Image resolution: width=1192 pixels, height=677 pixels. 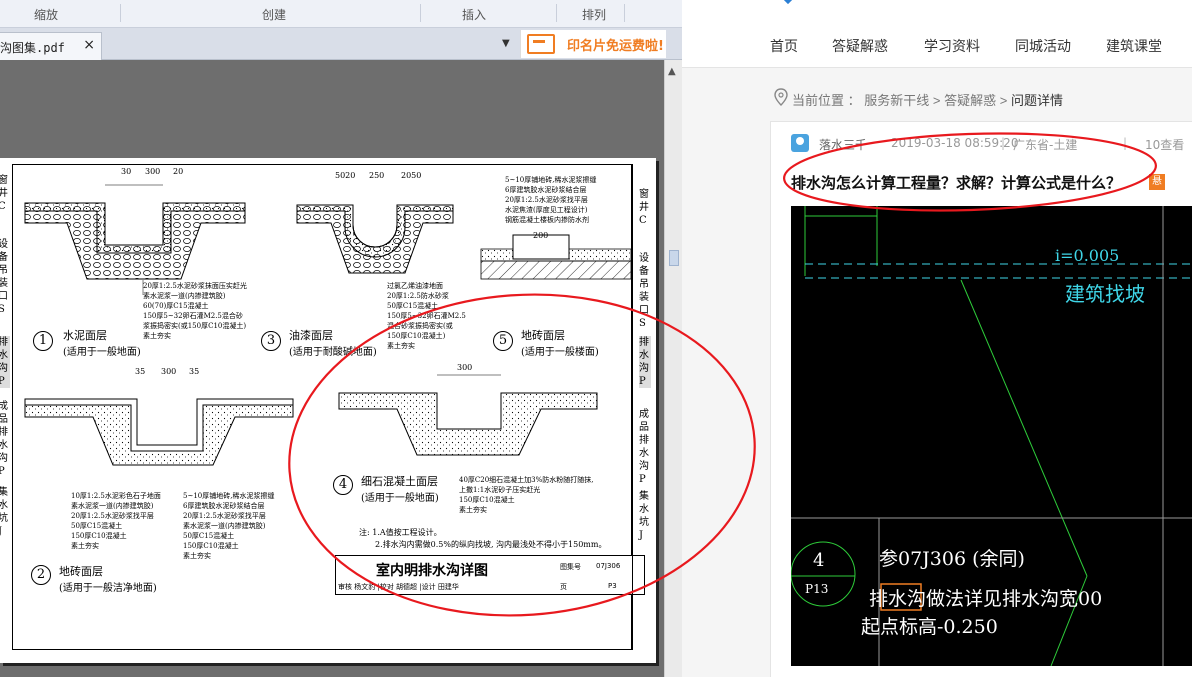 What do you see at coordinates (108, 579) in the screenshot?
I see `section-title: 地砖面层 (适用于一般洁净地面)` at bounding box center [108, 579].